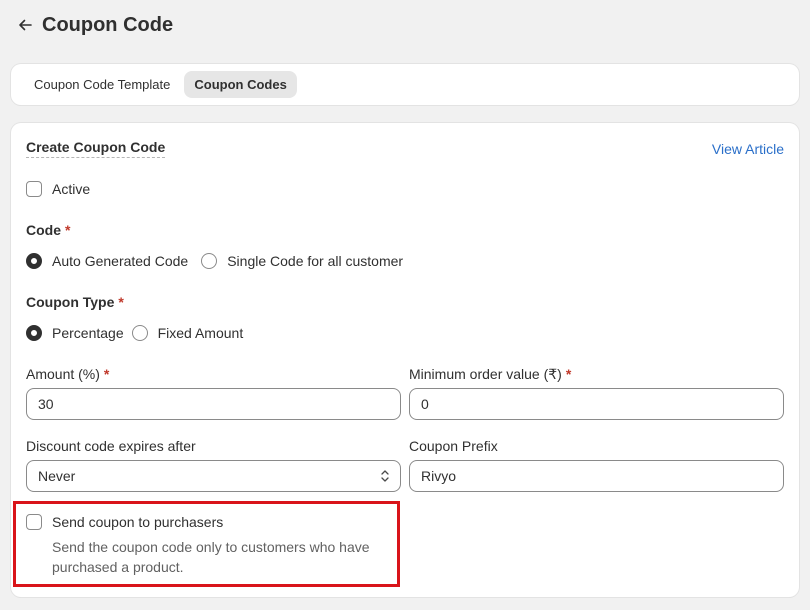 Image resolution: width=810 pixels, height=610 pixels. What do you see at coordinates (385, 477) in the screenshot?
I see `select-chevron-icon` at bounding box center [385, 477].